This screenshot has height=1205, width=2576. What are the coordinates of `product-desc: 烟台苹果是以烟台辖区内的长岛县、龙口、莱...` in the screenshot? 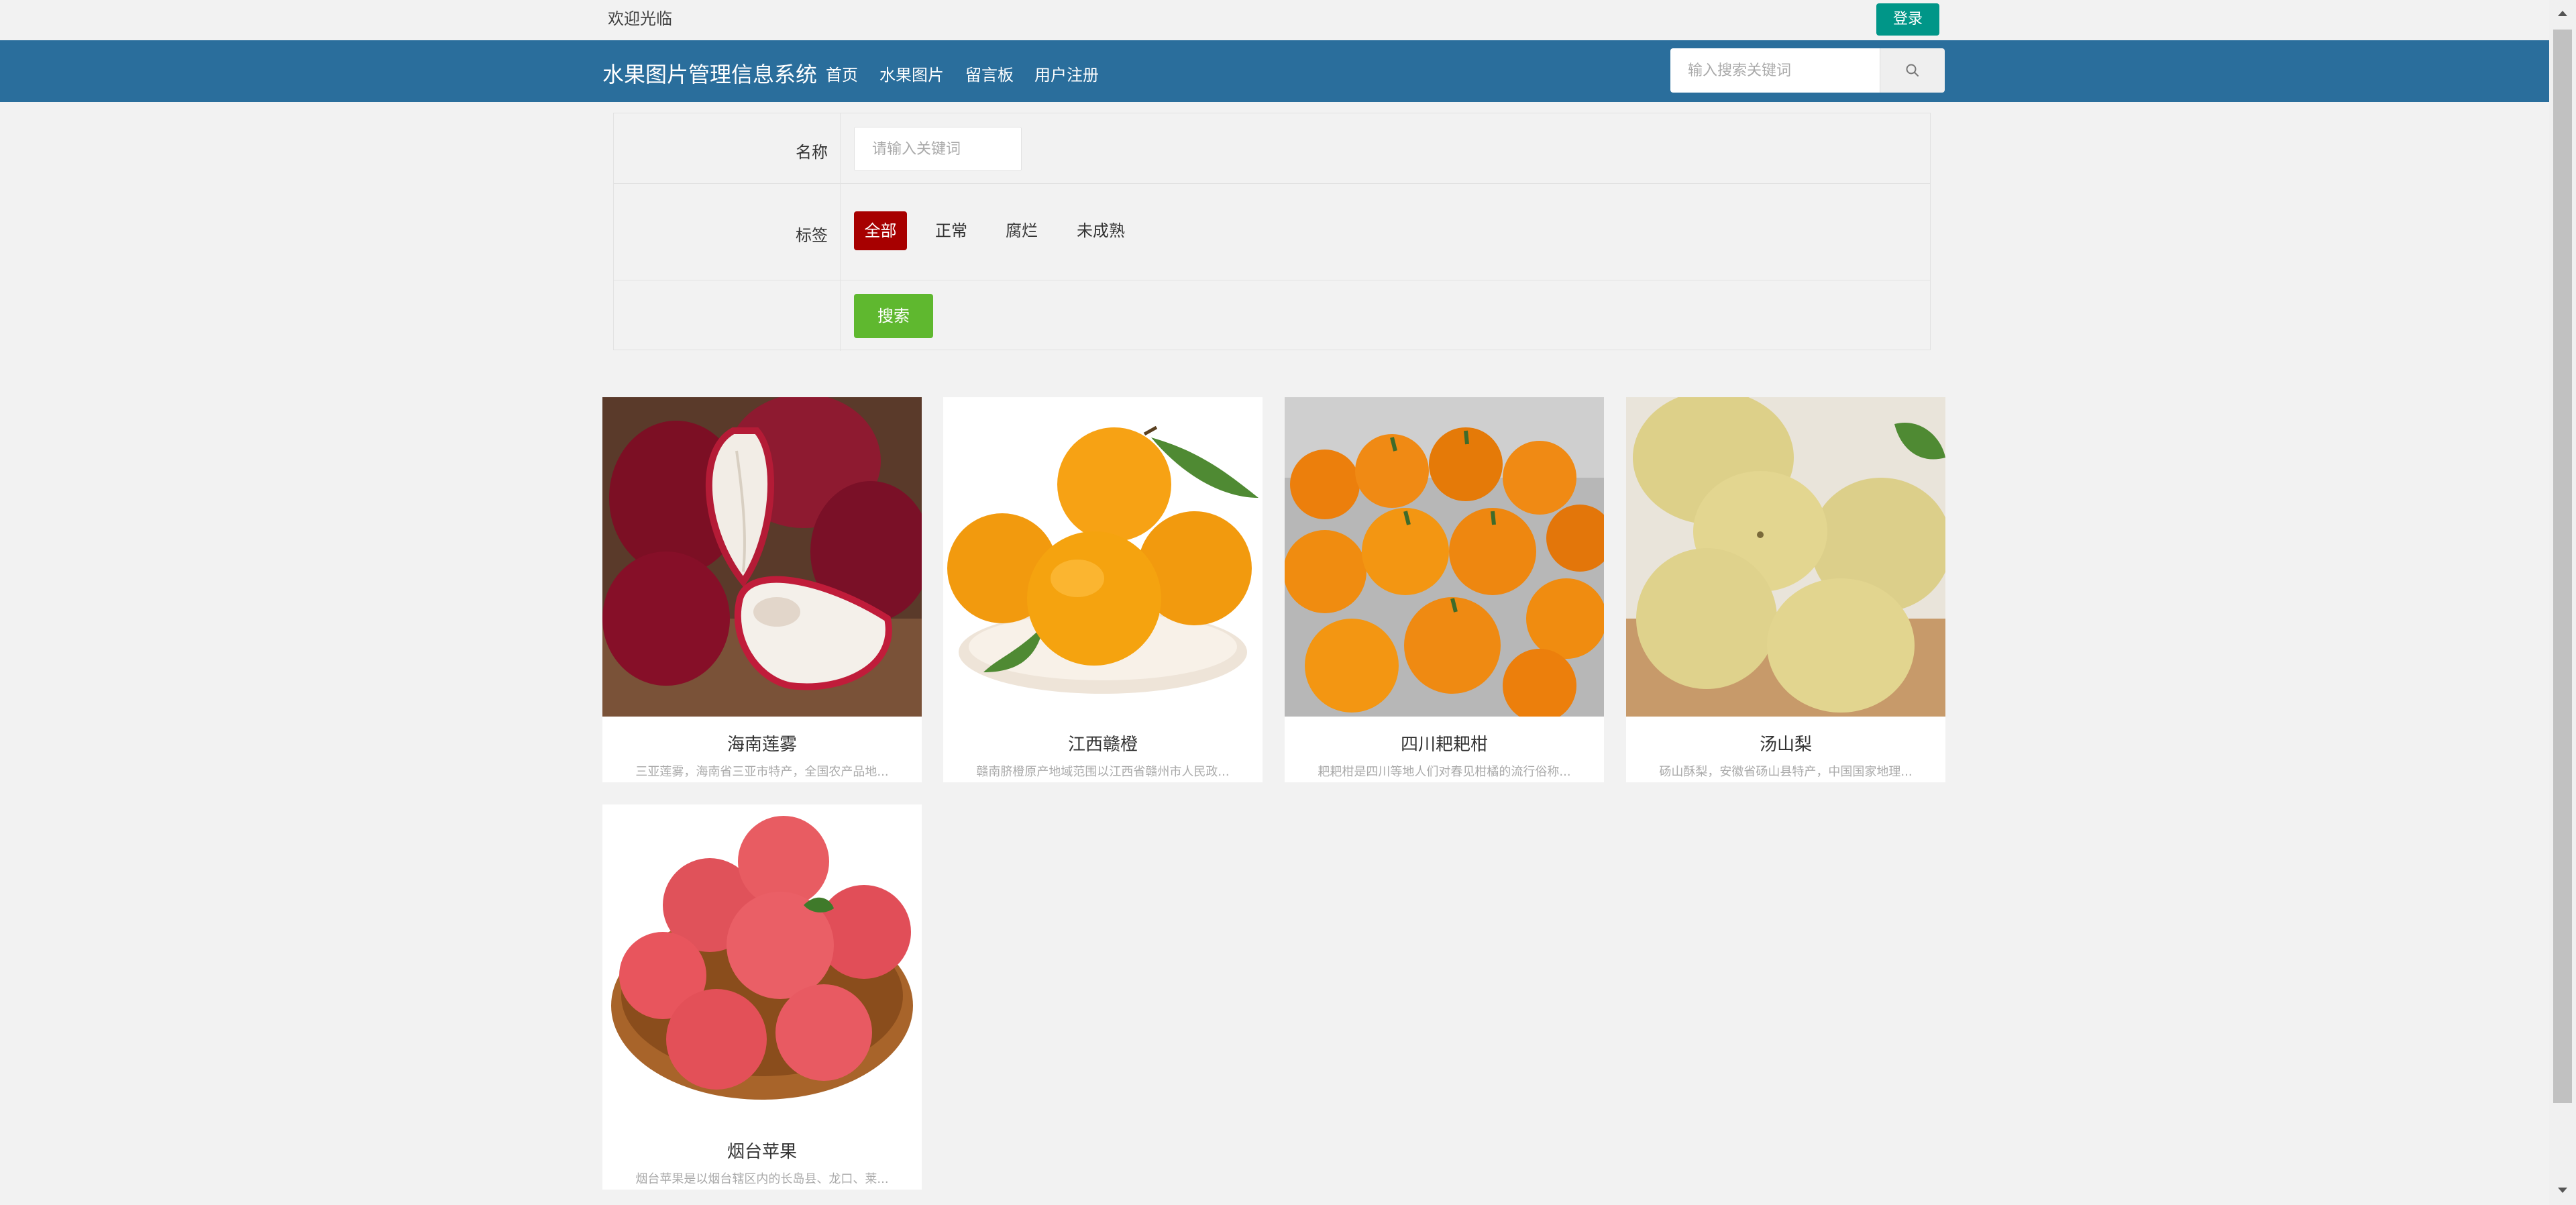 It's located at (762, 1179).